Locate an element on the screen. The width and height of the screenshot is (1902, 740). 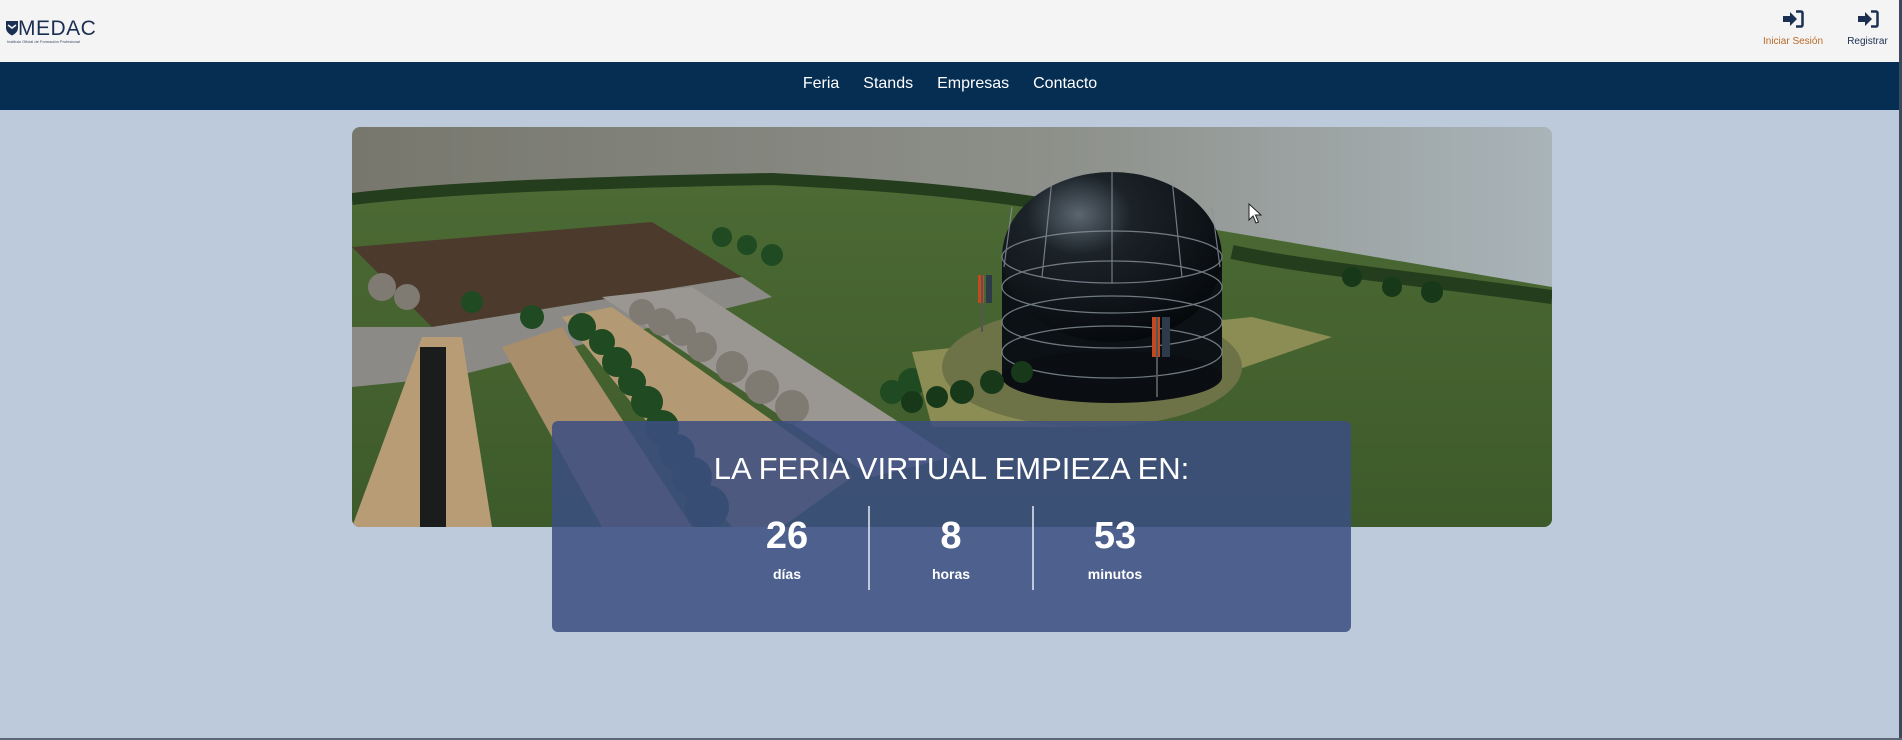
nav-item-stands: Stands is located at coordinates (888, 84).